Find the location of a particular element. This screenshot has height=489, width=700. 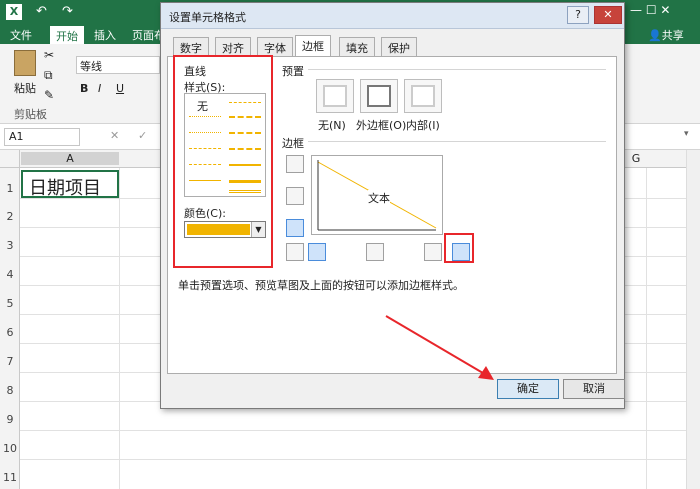

border-preview: 文本 is located at coordinates (377, 195).